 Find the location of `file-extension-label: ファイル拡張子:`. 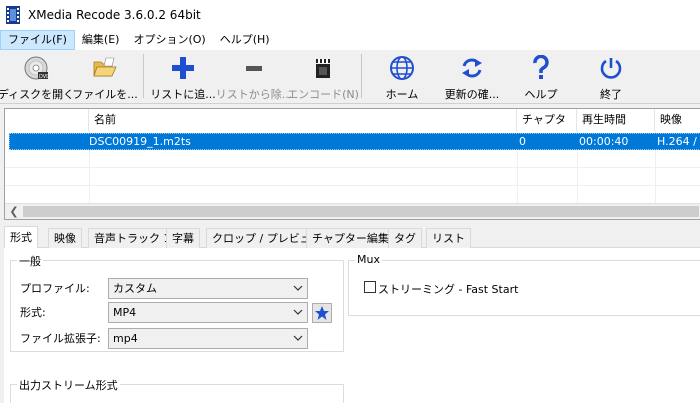

file-extension-label: ファイル拡張子: is located at coordinates (60, 338).